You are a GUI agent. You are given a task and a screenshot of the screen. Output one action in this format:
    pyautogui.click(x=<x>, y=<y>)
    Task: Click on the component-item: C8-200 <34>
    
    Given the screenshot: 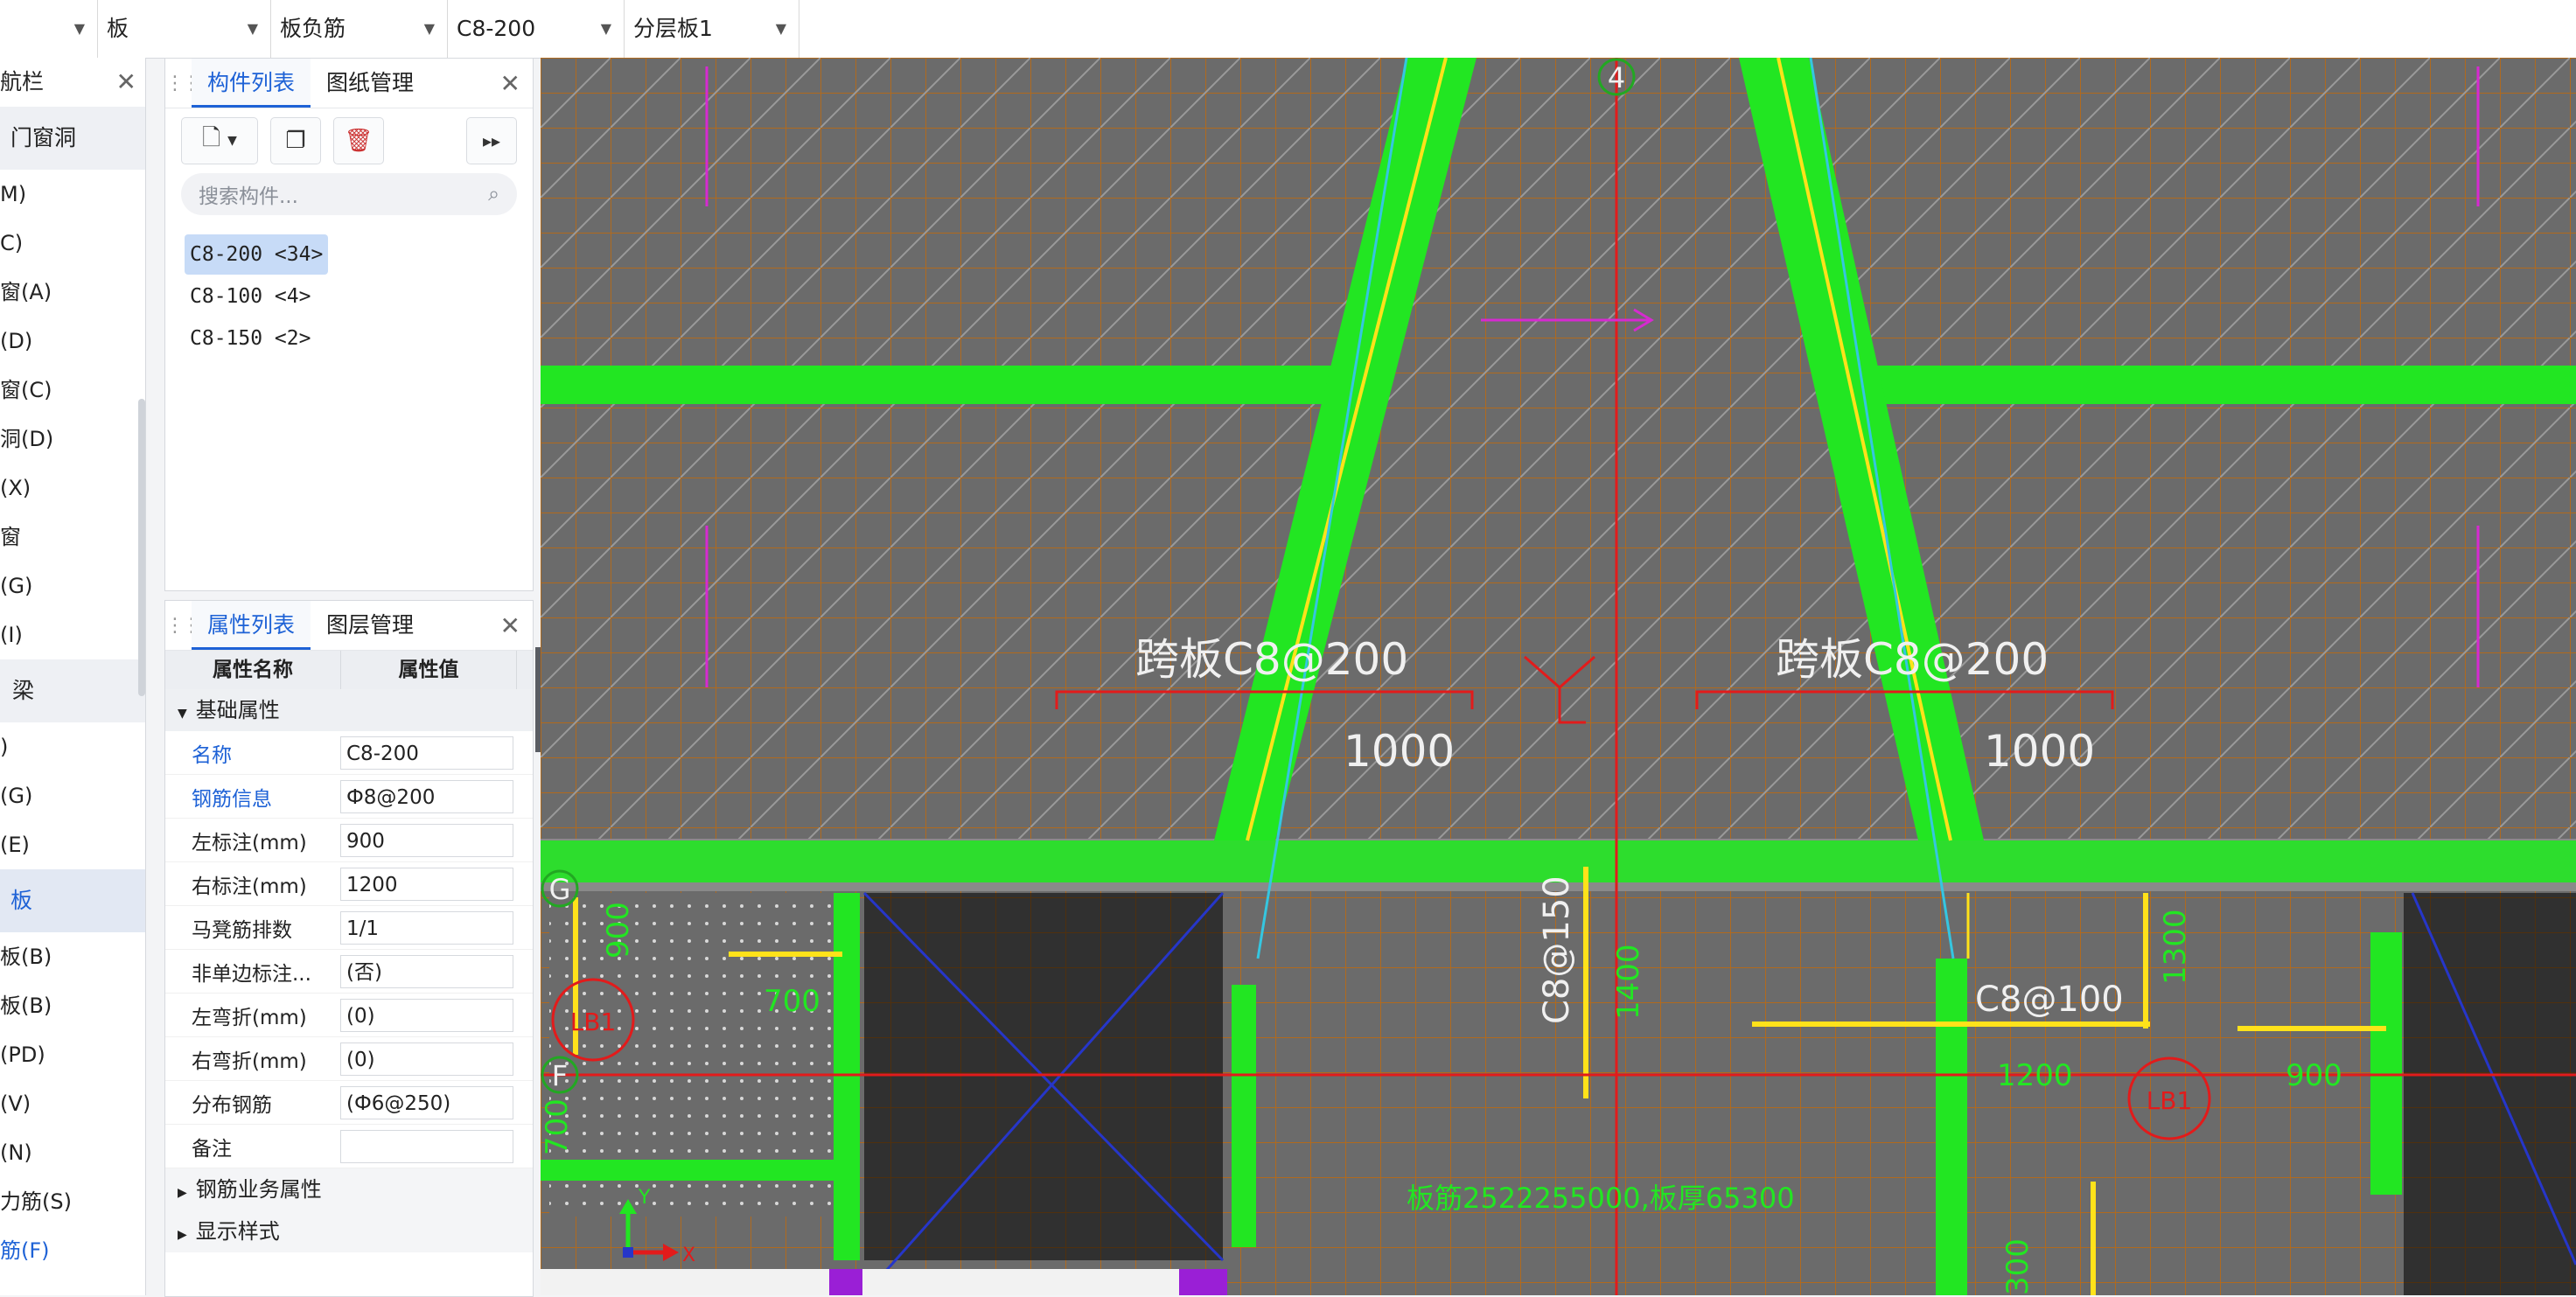 What is the action you would take?
    pyautogui.click(x=257, y=254)
    